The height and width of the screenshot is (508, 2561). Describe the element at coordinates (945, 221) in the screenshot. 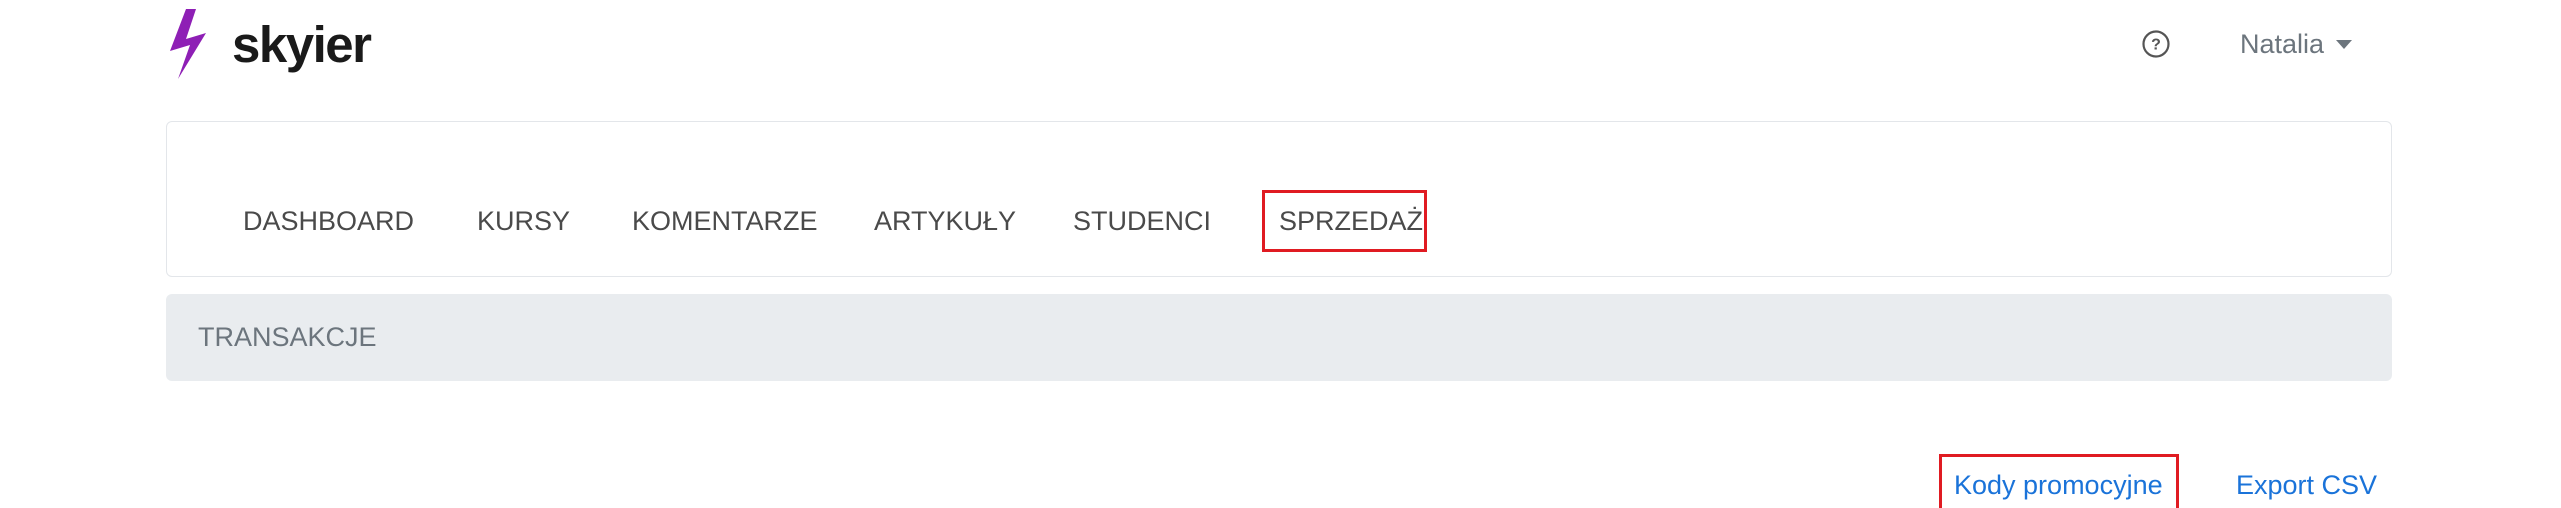

I see `nav-item-artykuly: ARTYKUŁY` at that location.